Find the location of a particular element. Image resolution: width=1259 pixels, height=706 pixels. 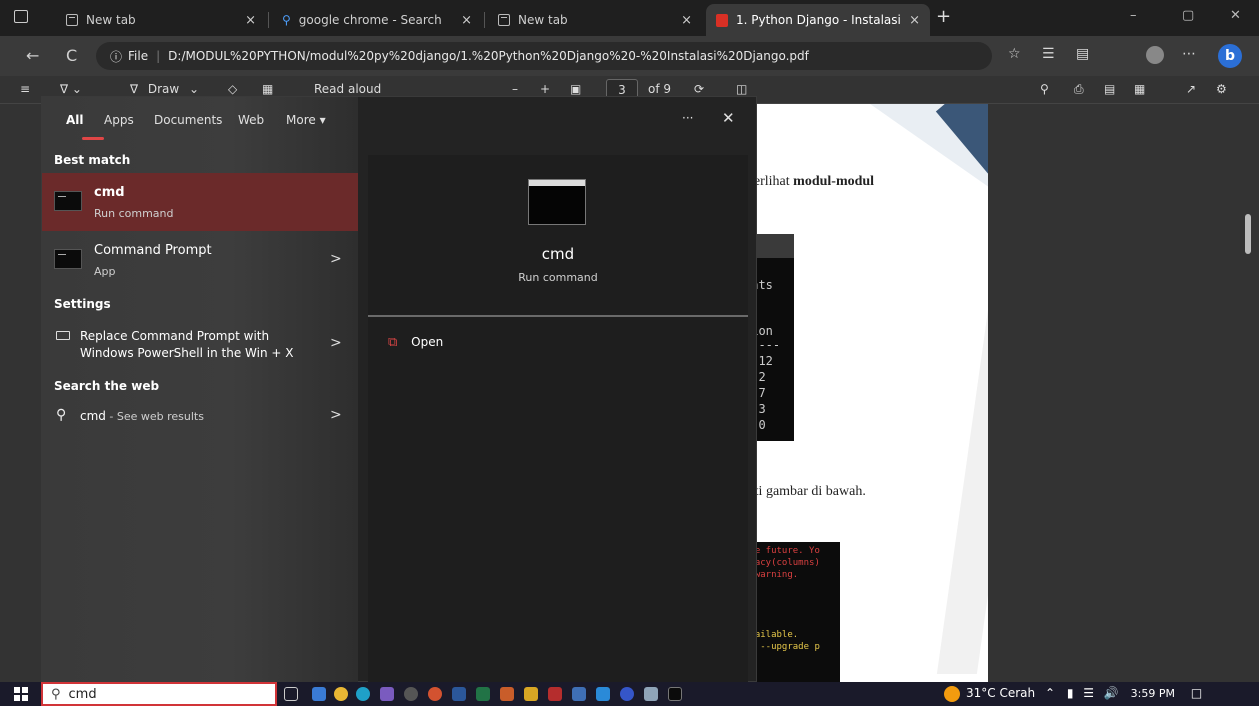

vscode-icon is located at coordinates (603, 694).